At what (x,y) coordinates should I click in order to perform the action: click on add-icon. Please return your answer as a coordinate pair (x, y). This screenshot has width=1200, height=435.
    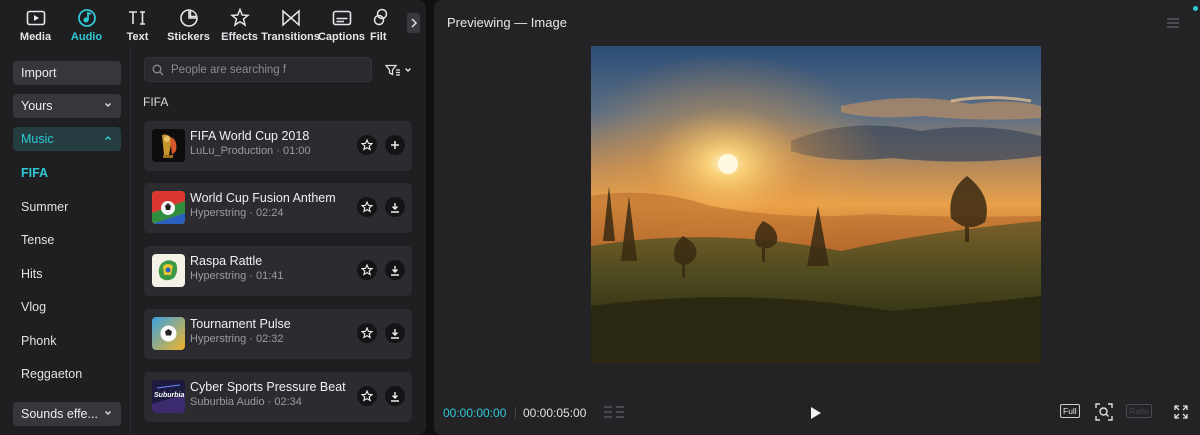
    Looking at the image, I should click on (395, 145).